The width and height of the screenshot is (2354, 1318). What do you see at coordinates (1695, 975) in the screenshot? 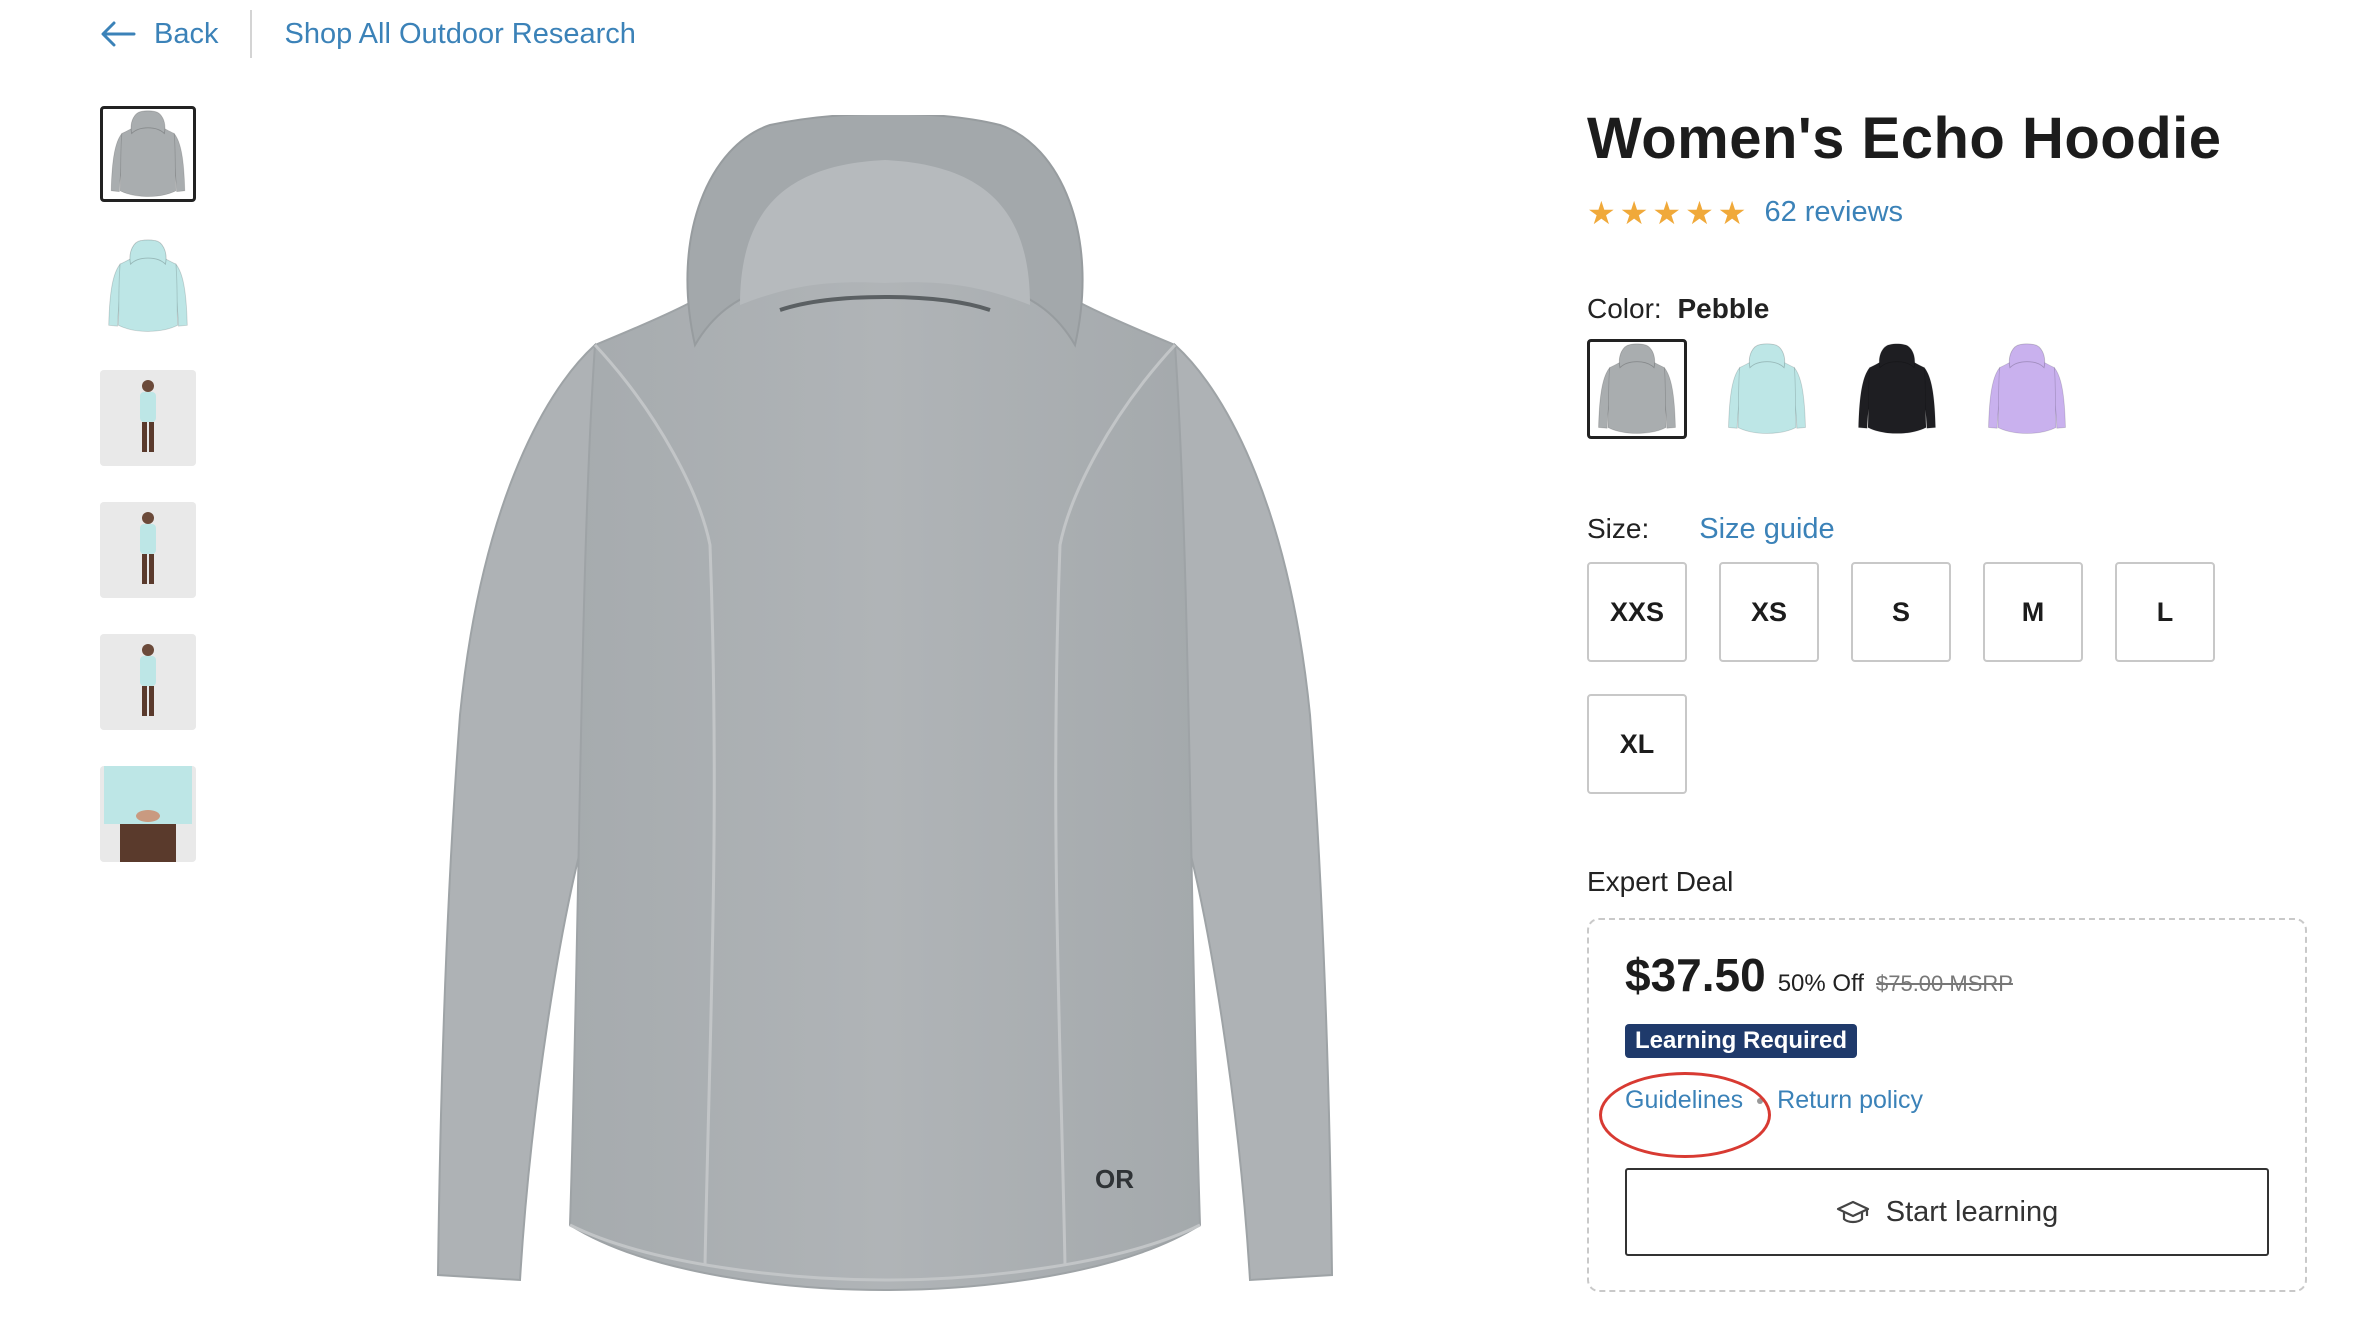
I see `deal-price: $37.50` at bounding box center [1695, 975].